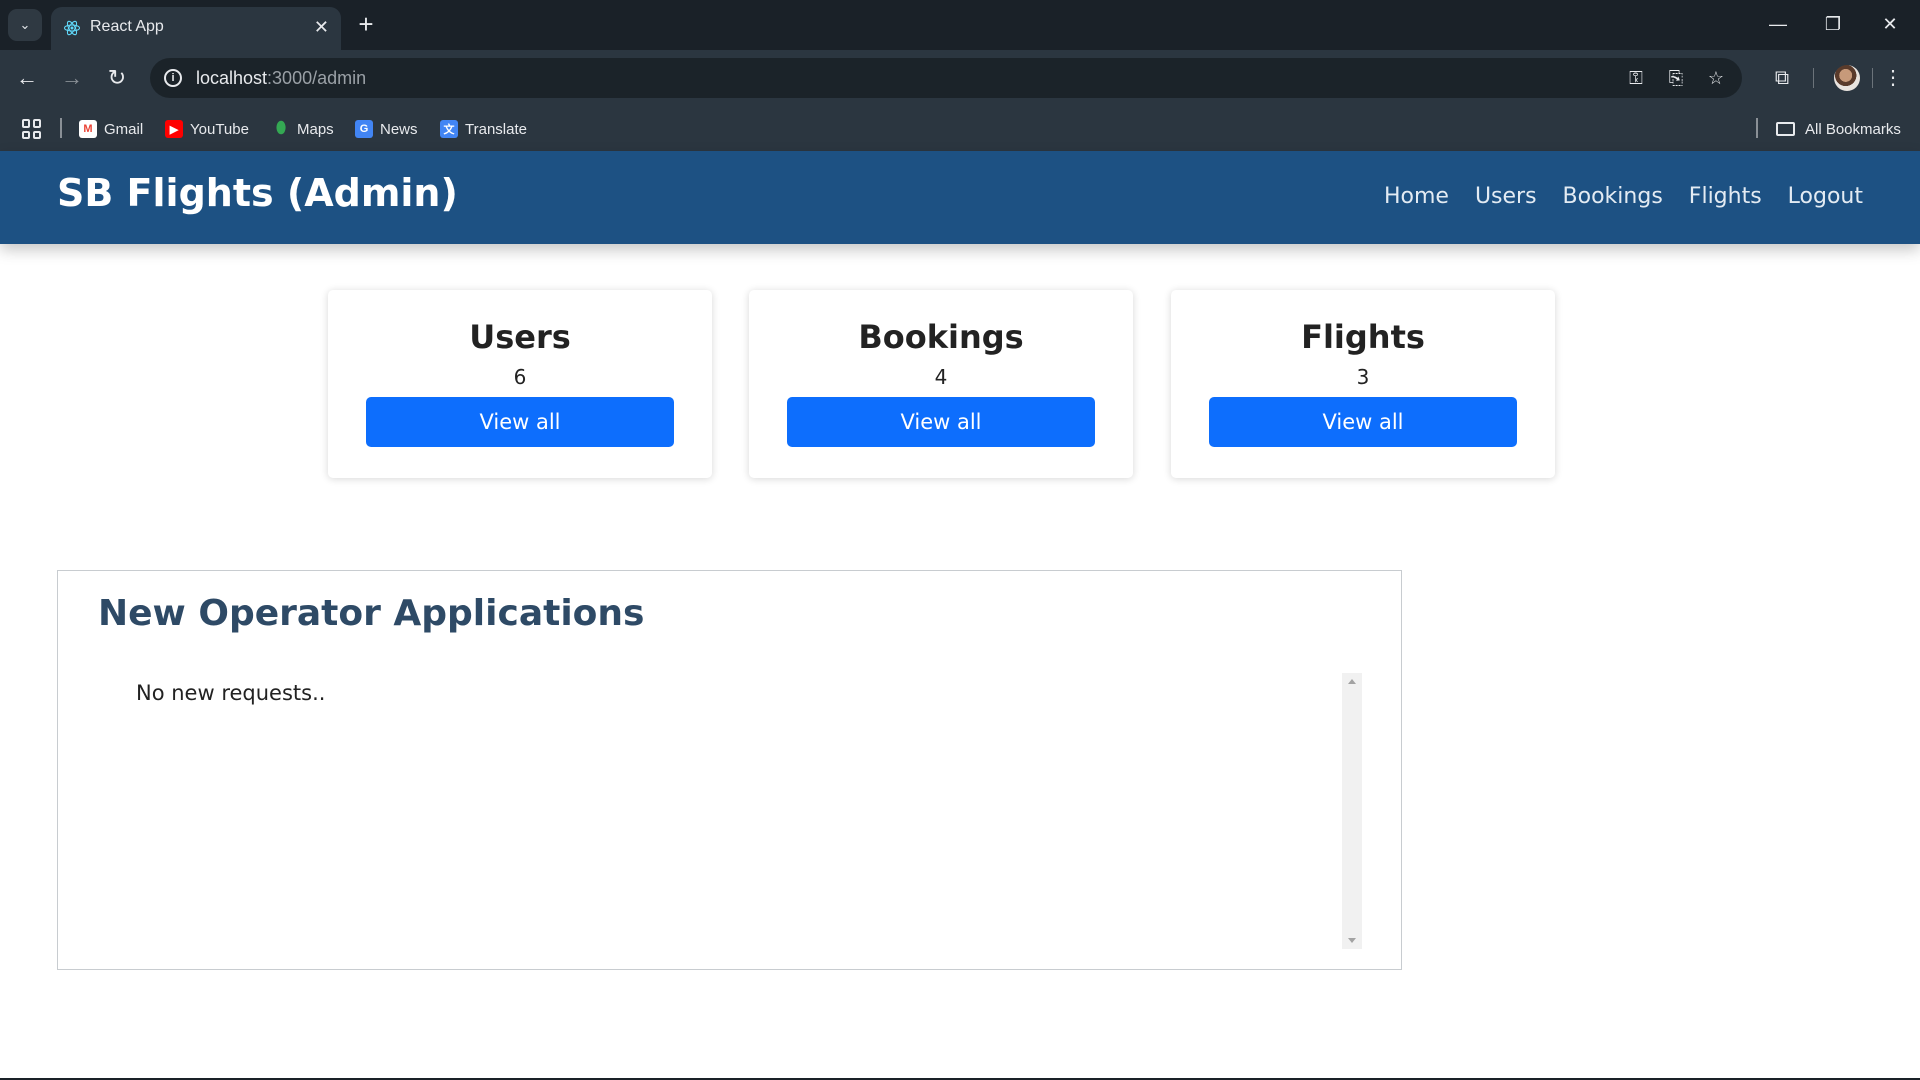  I want to click on extensions-icon: ⧉, so click(1782, 78).